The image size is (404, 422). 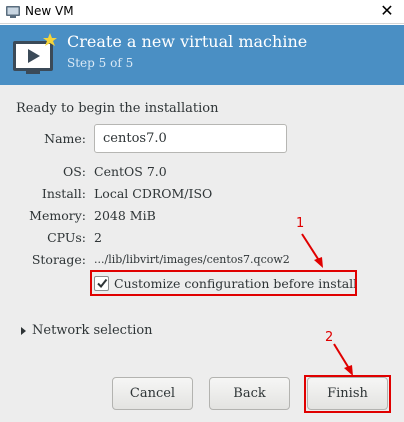 I want to click on cancel-button: Cancel, so click(x=152, y=393).